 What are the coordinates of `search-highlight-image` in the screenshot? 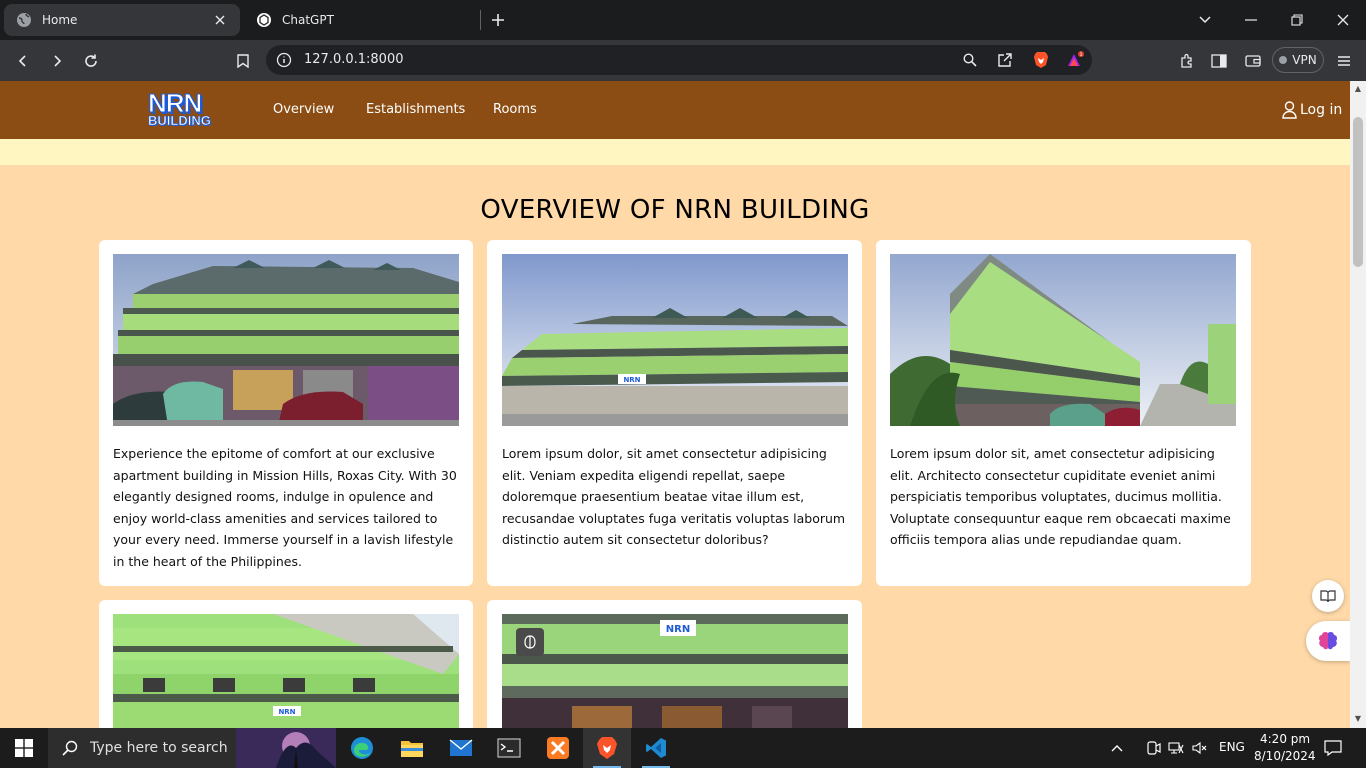 It's located at (286, 748).